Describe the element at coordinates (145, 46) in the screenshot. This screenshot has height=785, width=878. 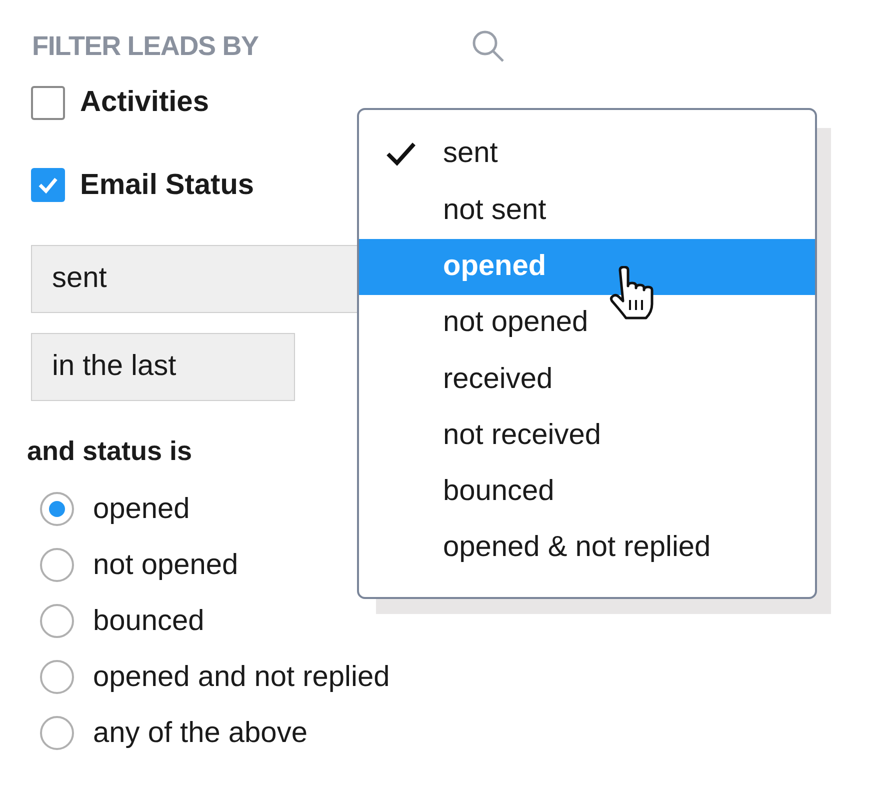
I see `filter-heading: FILTER LEADS BY` at that location.